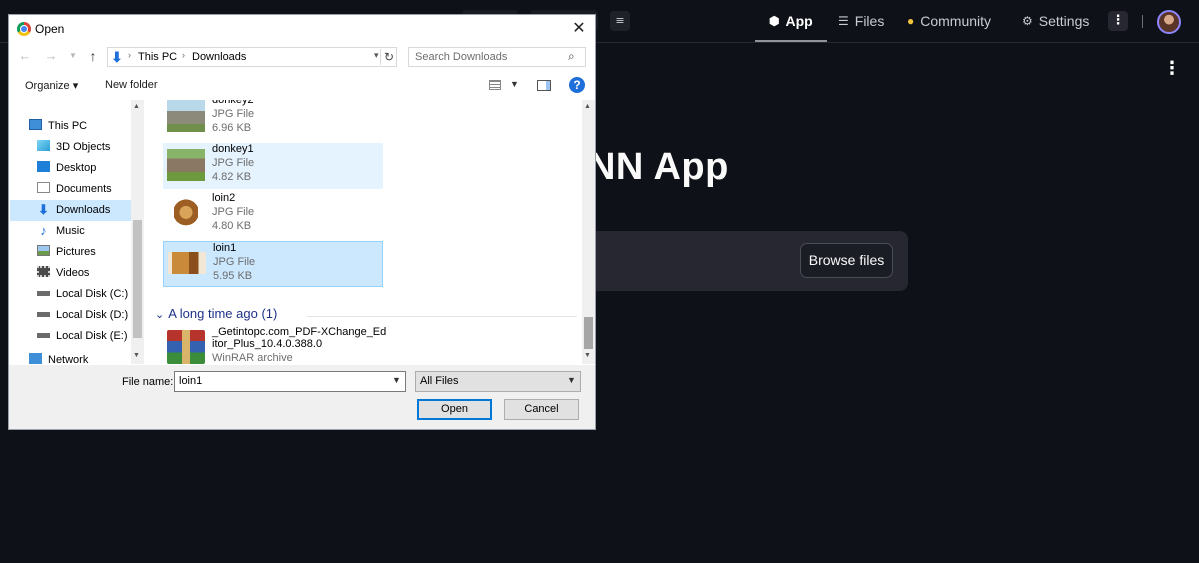  Describe the element at coordinates (160, 315) in the screenshot. I see `chevron-down-icon: ⌄` at that location.